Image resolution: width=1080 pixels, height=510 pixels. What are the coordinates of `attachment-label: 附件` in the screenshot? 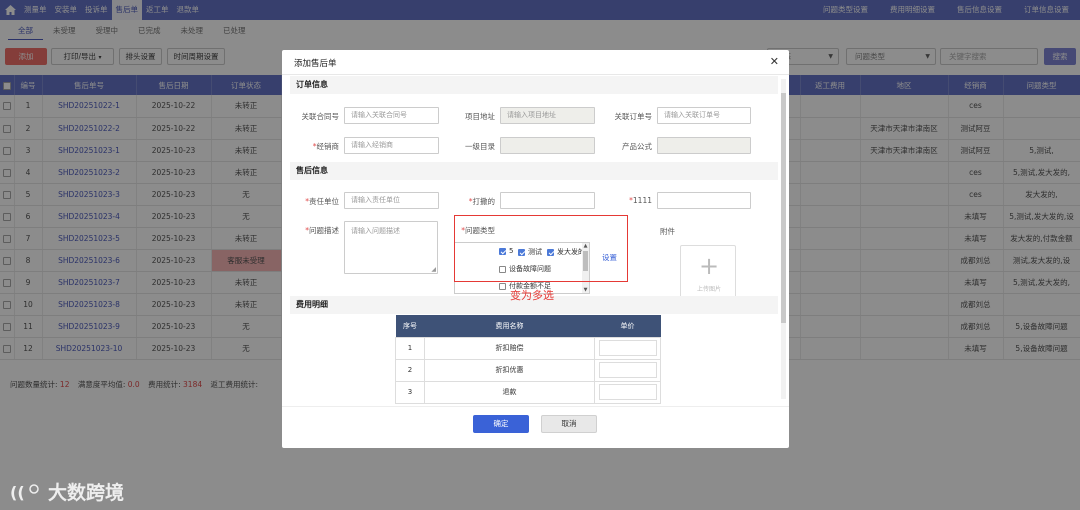 It's located at (667, 231).